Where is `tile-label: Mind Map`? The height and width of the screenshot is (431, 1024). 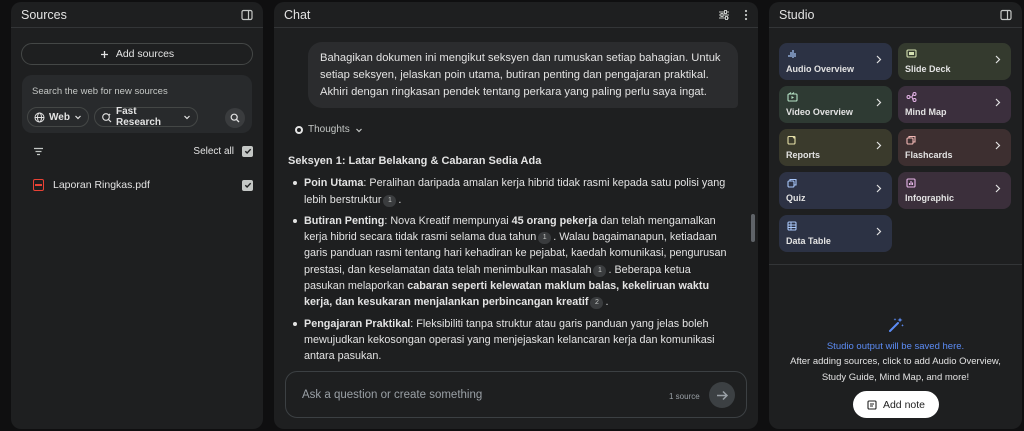
tile-label: Mind Map is located at coordinates (926, 112).